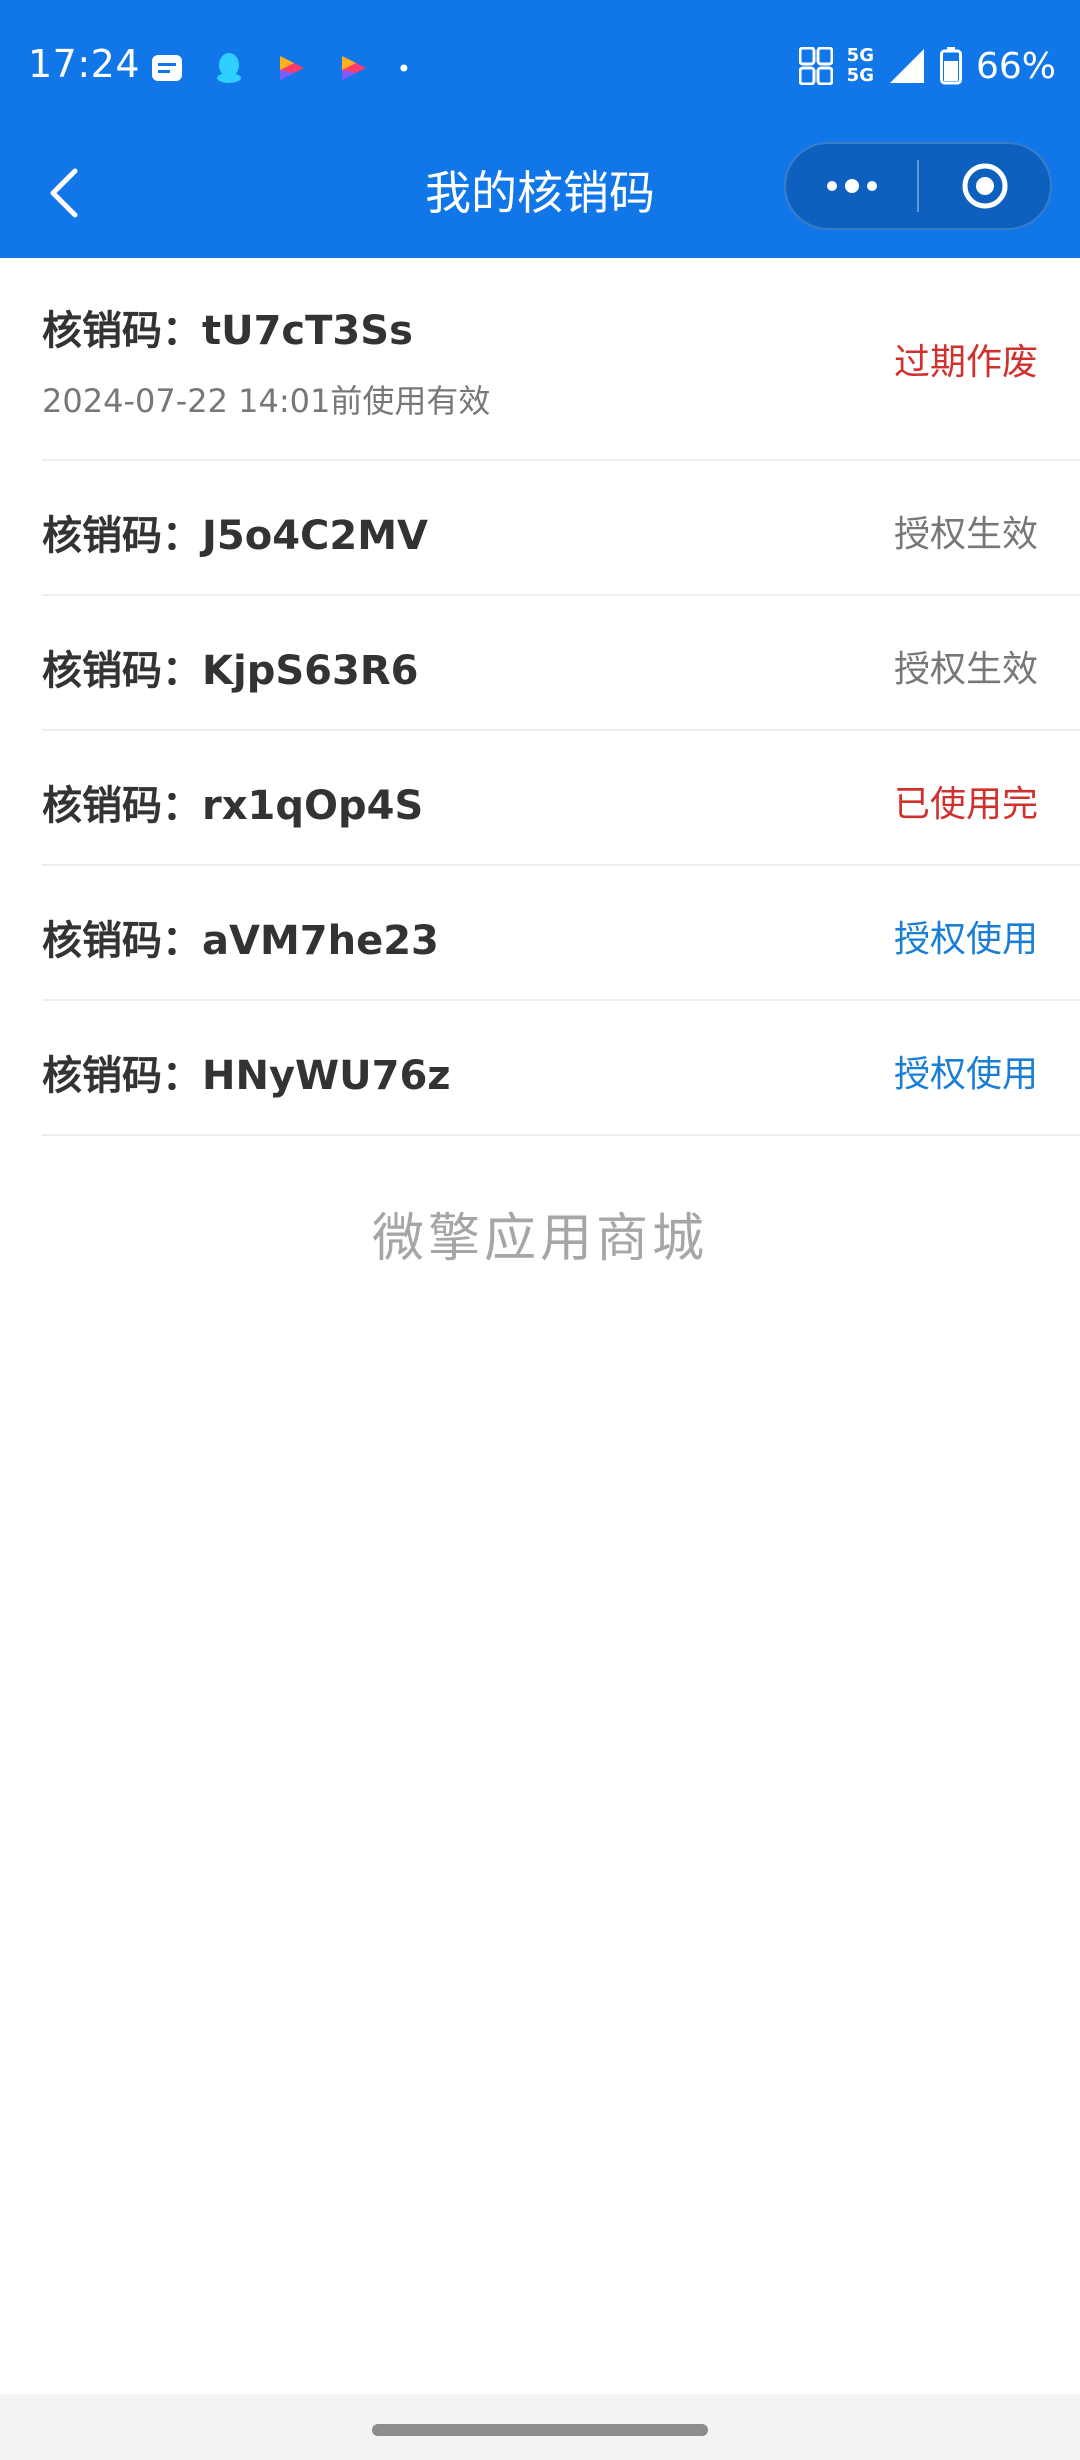  What do you see at coordinates (540, 65) in the screenshot?
I see `status-bar: 17:24 5G 5G 66%` at bounding box center [540, 65].